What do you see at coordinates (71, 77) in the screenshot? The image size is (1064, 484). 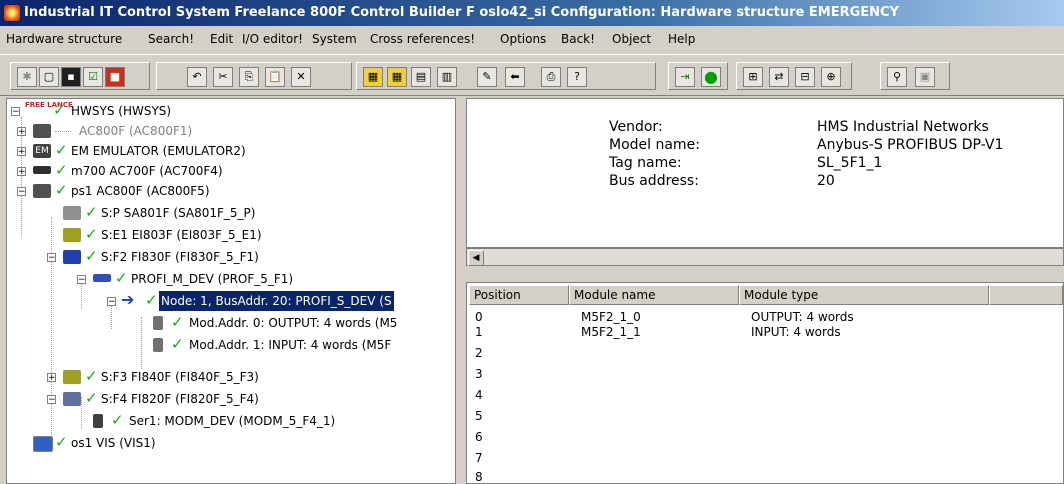 I see `save-icon: ▪` at bounding box center [71, 77].